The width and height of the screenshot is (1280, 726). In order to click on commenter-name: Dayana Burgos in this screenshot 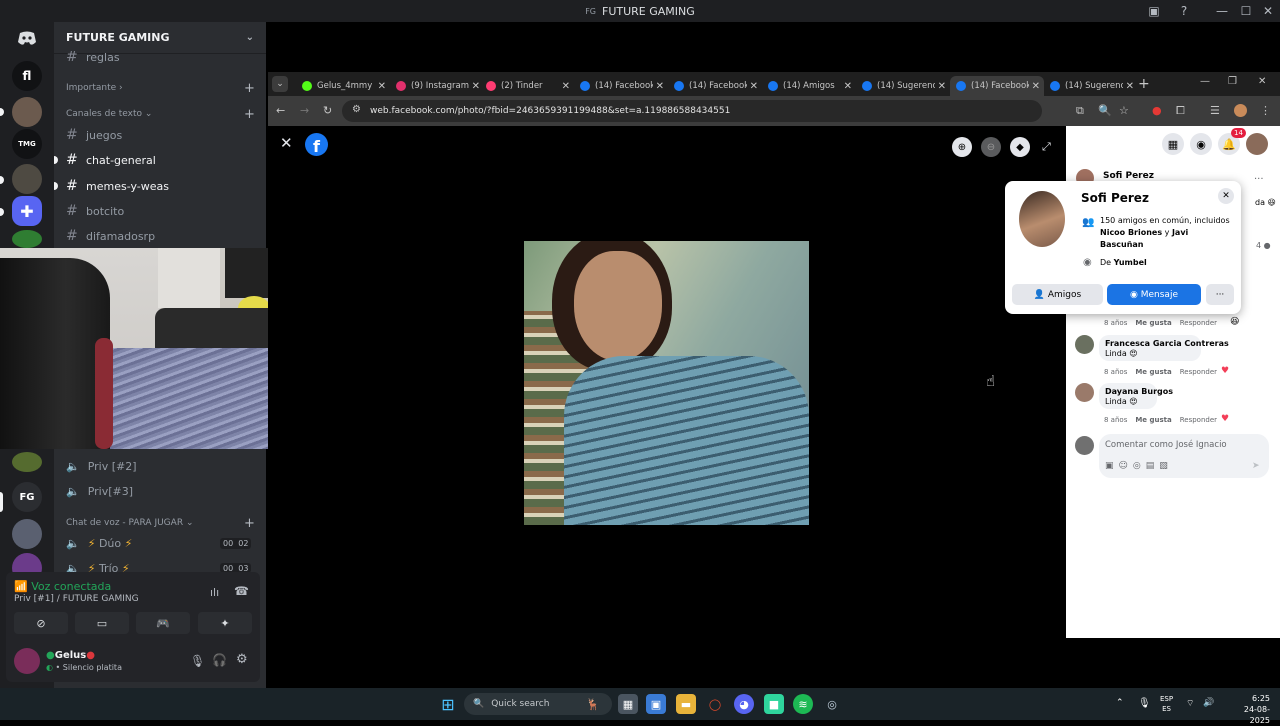, I will do `click(1139, 391)`.